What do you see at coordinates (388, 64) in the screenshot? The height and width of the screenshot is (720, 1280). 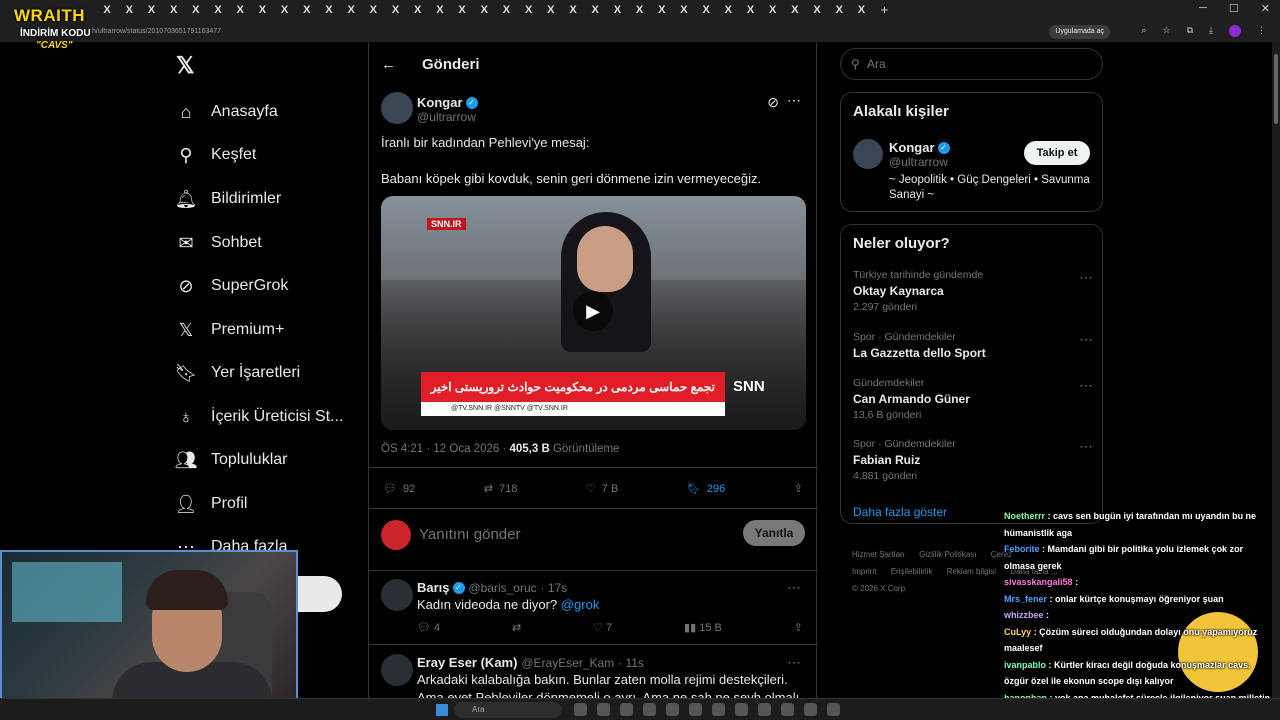 I see `back-arrow-icon: ←` at bounding box center [388, 64].